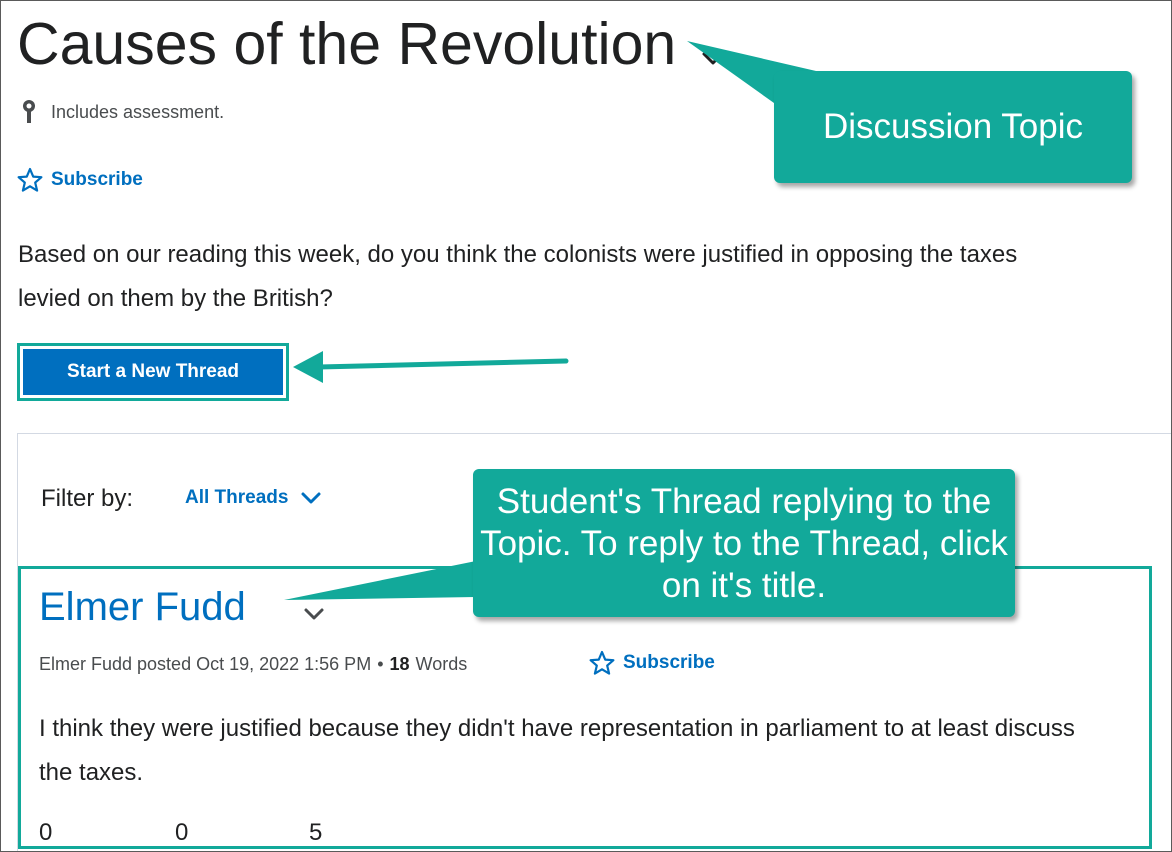 The width and height of the screenshot is (1172, 852). What do you see at coordinates (442, 364) in the screenshot?
I see `new-thread-arrow-line` at bounding box center [442, 364].